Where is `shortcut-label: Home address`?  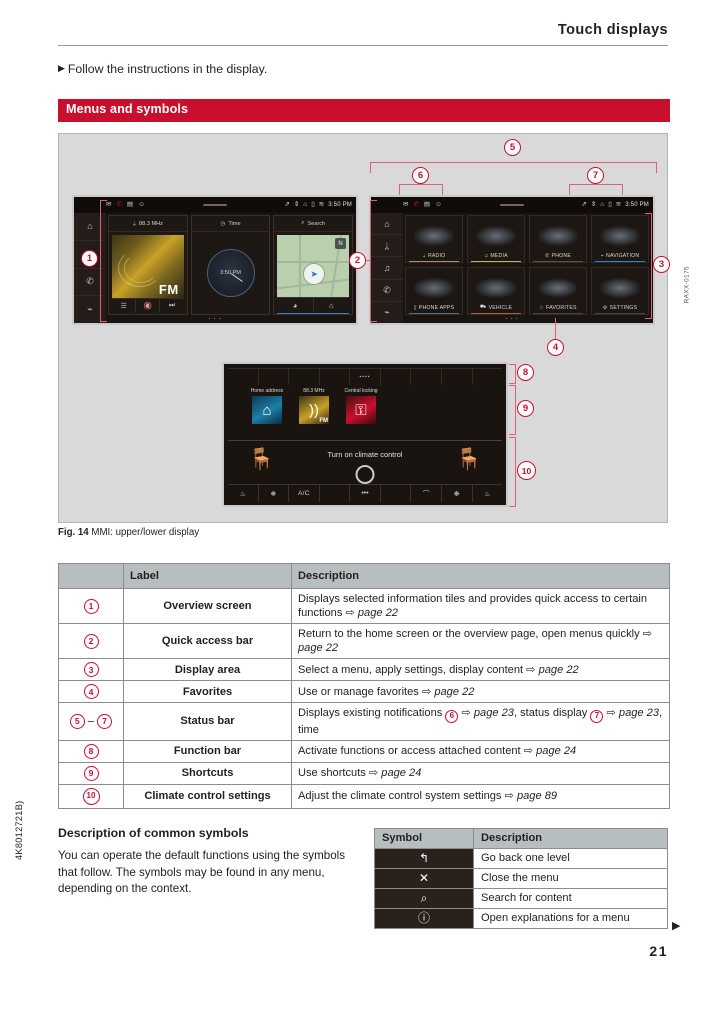 shortcut-label: Home address is located at coordinates (267, 391).